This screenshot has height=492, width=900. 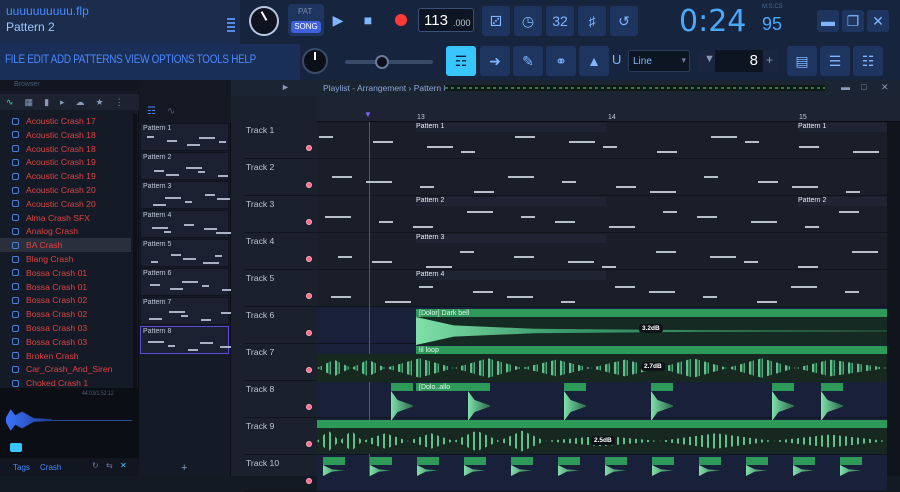 I want to click on pattern-item: Pattern 5, so click(x=184, y=253).